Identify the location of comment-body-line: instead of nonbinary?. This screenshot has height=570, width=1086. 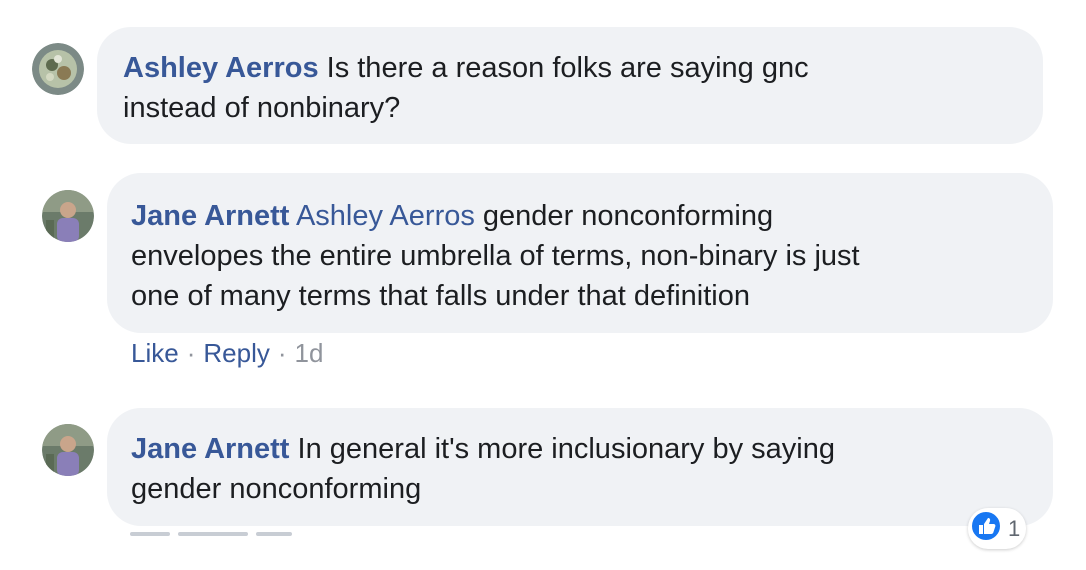
(262, 108).